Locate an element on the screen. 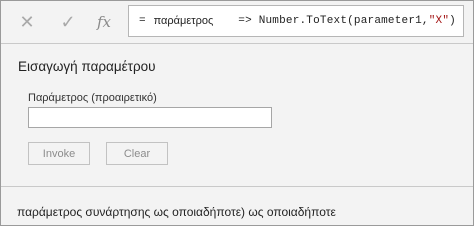  formula-code-prefix: => Number.ToText(parameter1, is located at coordinates (333, 21).